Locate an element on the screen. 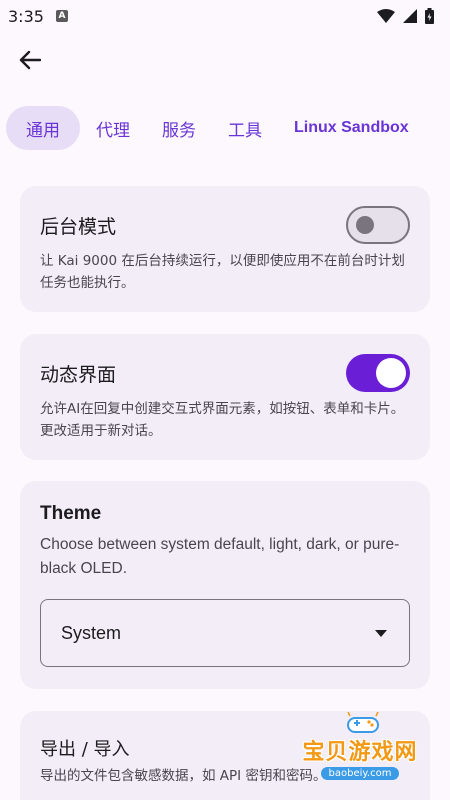  tab-agent: 代理 is located at coordinates (113, 128).